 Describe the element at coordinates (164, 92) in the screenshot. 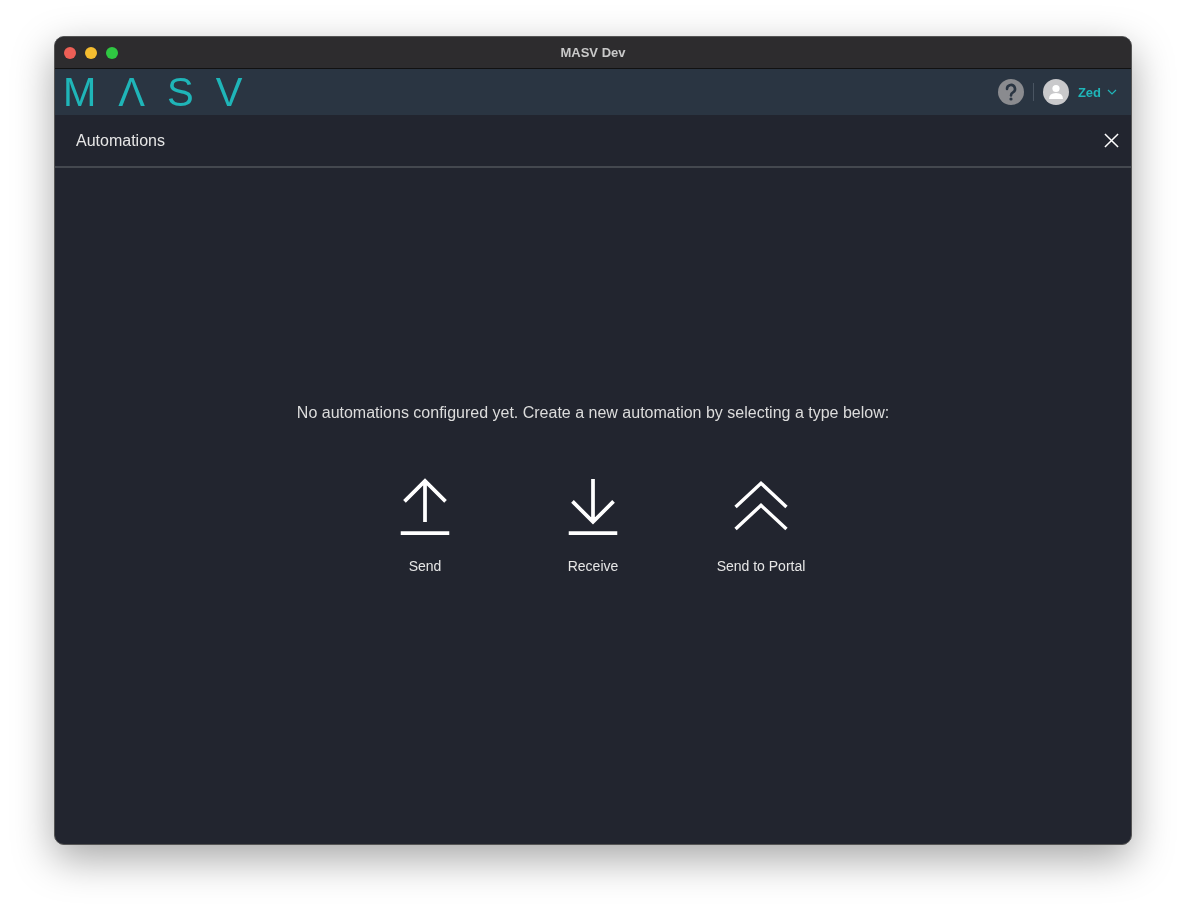

I see `logo: MΛSV` at that location.